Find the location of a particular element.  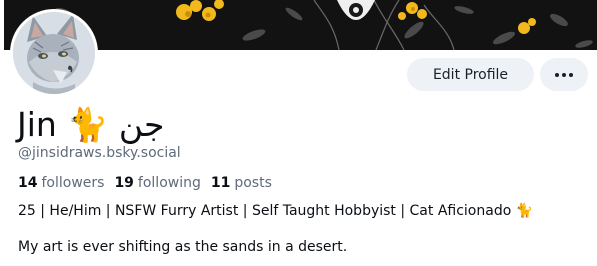

posts-count: 11 is located at coordinates (220, 183).